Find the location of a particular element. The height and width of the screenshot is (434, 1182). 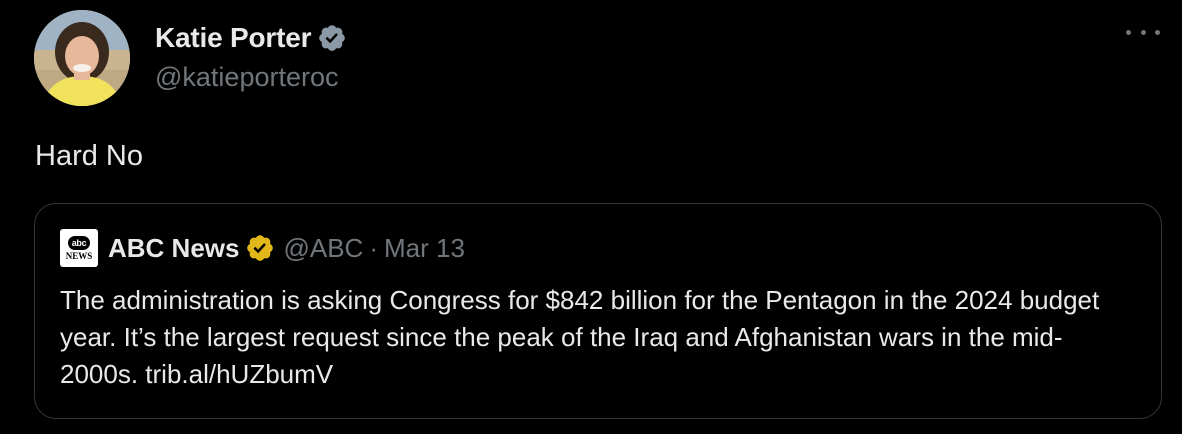

abc-logo-caption: NEWS is located at coordinates (79, 255).